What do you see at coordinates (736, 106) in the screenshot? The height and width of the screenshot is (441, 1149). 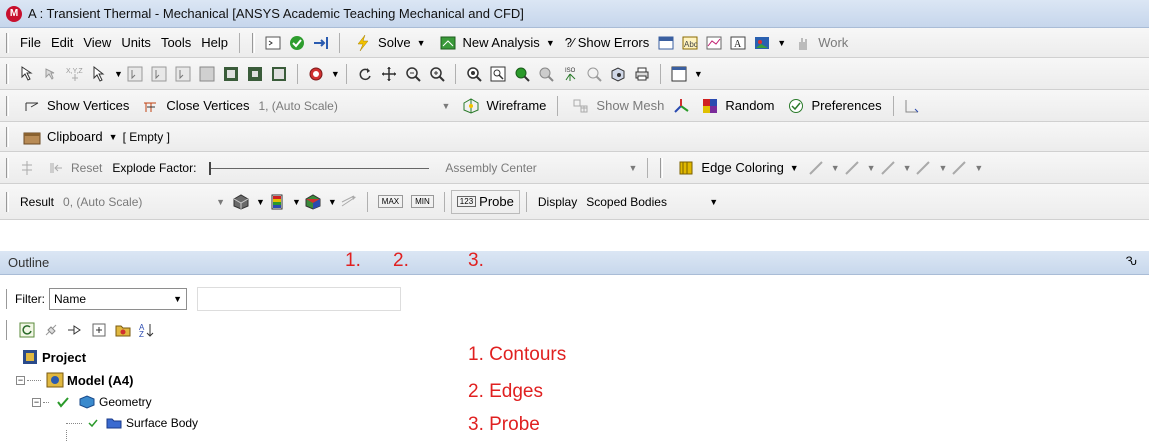 I see `random-colors-button: Random` at bounding box center [736, 106].